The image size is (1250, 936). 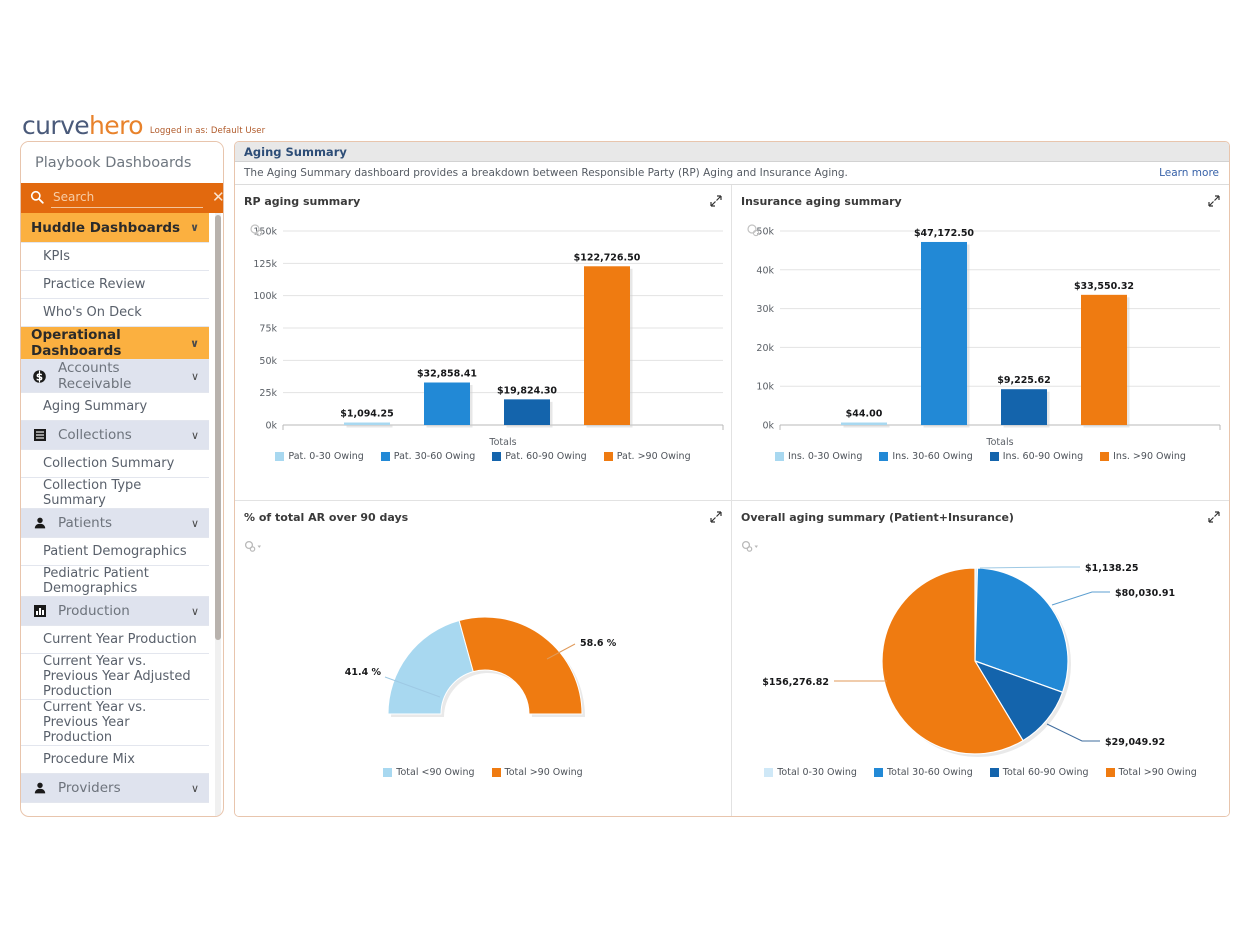 I want to click on legend-label: Pat. 30-60 Owing, so click(x=434, y=456).